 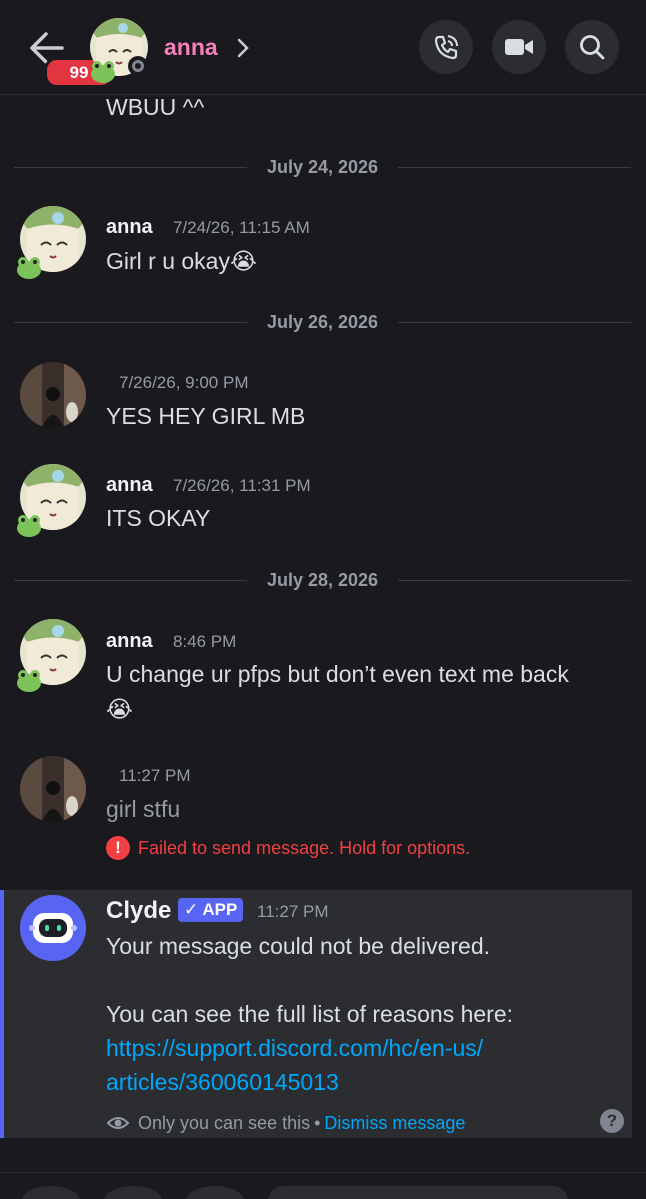 I want to click on message-timestamp: 8:46 PM, so click(x=205, y=641).